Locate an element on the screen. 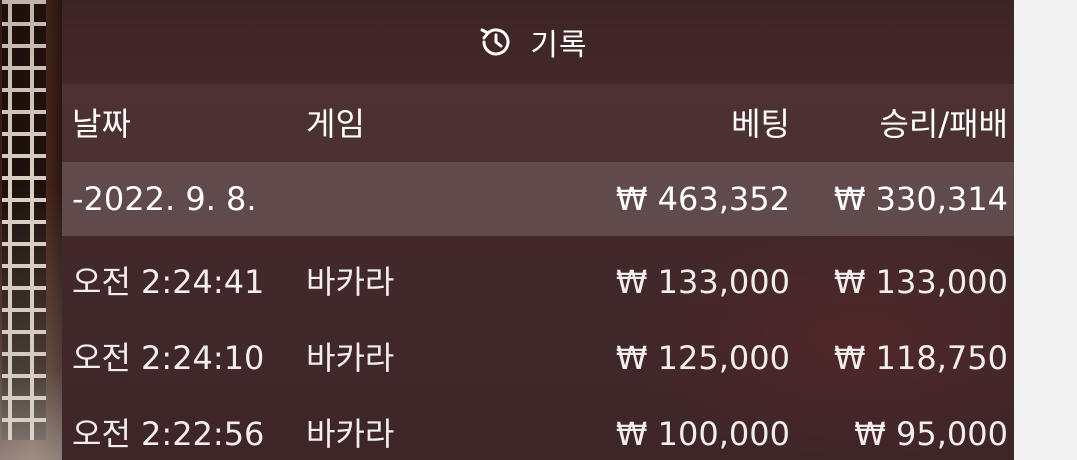 Image resolution: width=1077 pixels, height=460 pixels. history-title: 기록 is located at coordinates (559, 45).